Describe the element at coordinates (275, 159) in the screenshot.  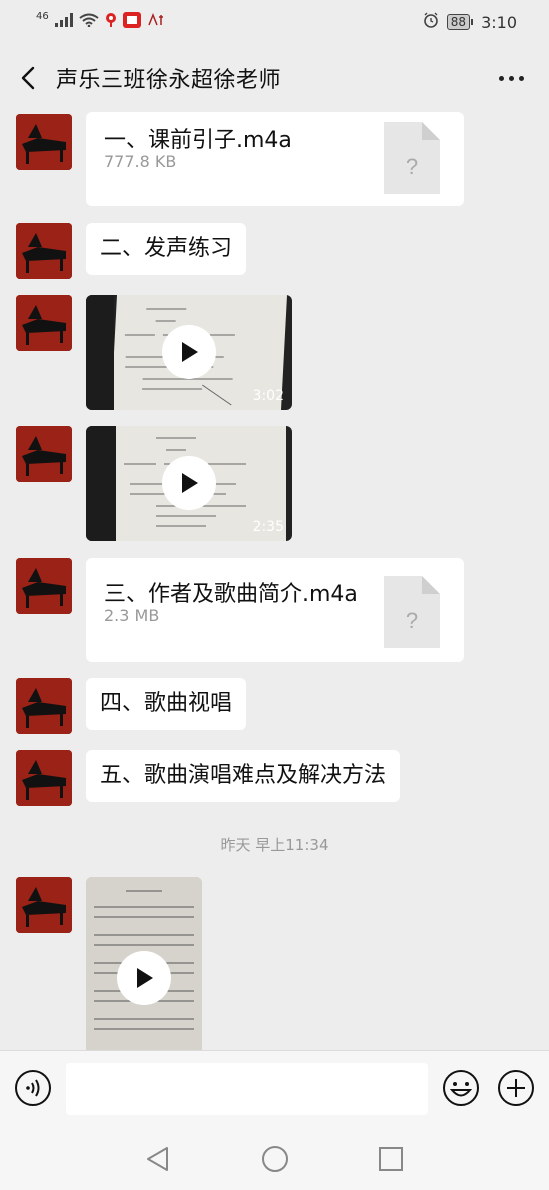
I see `file-message-bubble: 一、课前引子.m4a 777.8 KB ?` at that location.